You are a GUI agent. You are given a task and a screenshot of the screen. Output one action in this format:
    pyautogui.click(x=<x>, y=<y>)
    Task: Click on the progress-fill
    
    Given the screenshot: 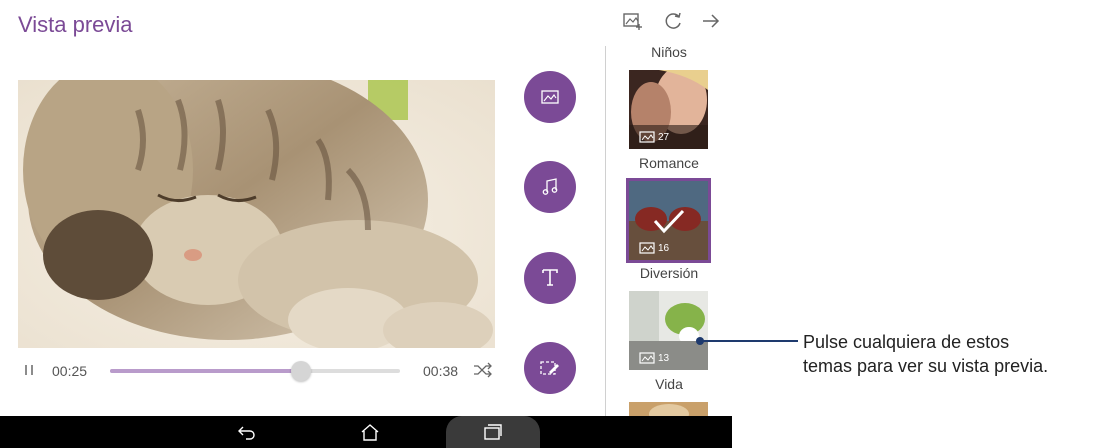 What is the action you would take?
    pyautogui.click(x=206, y=371)
    